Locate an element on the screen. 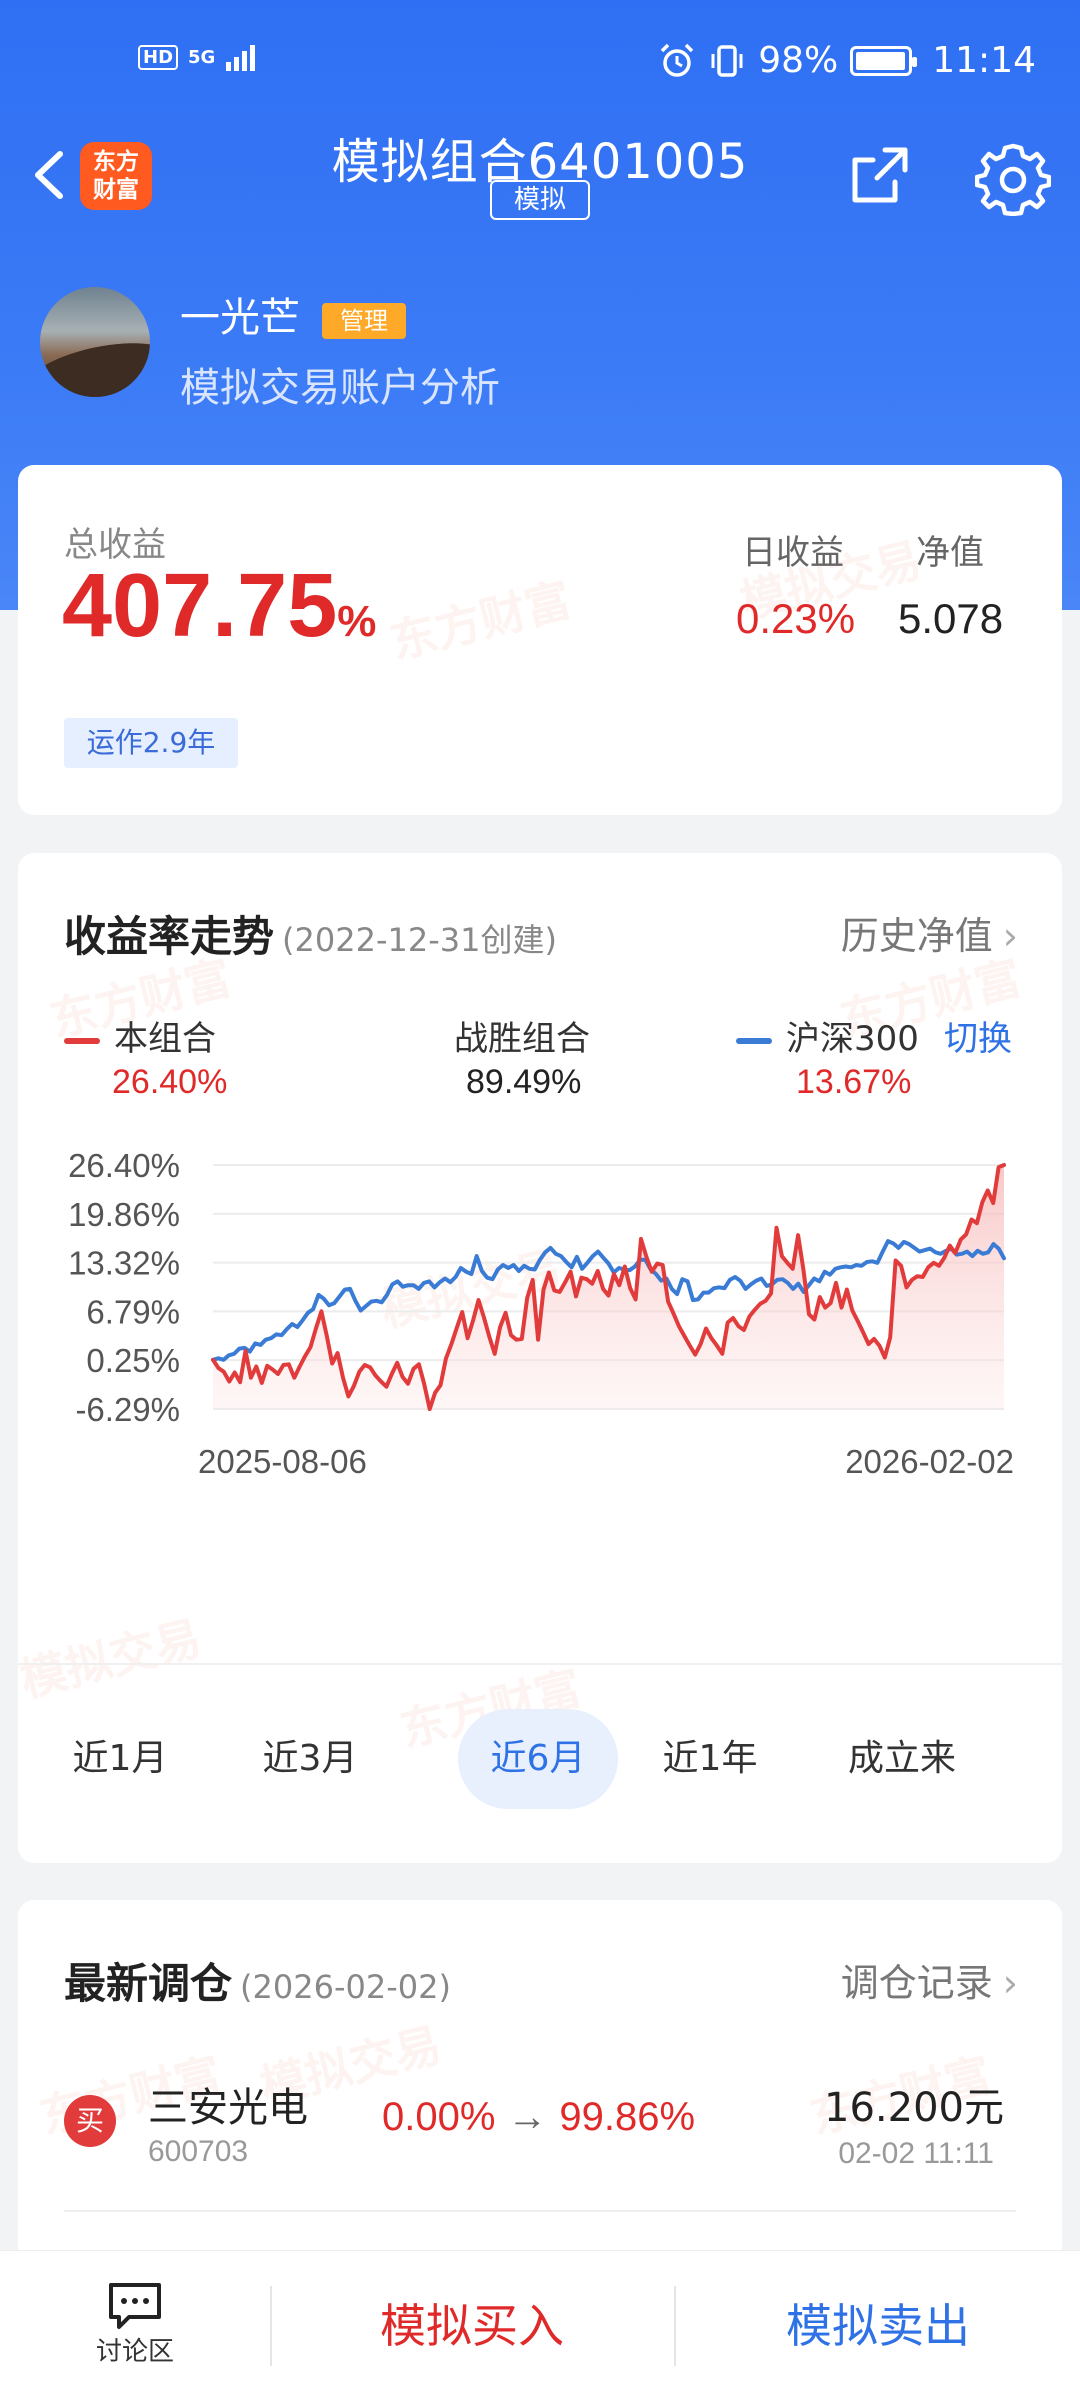  total-return-value: 407.75% is located at coordinates (219, 606).